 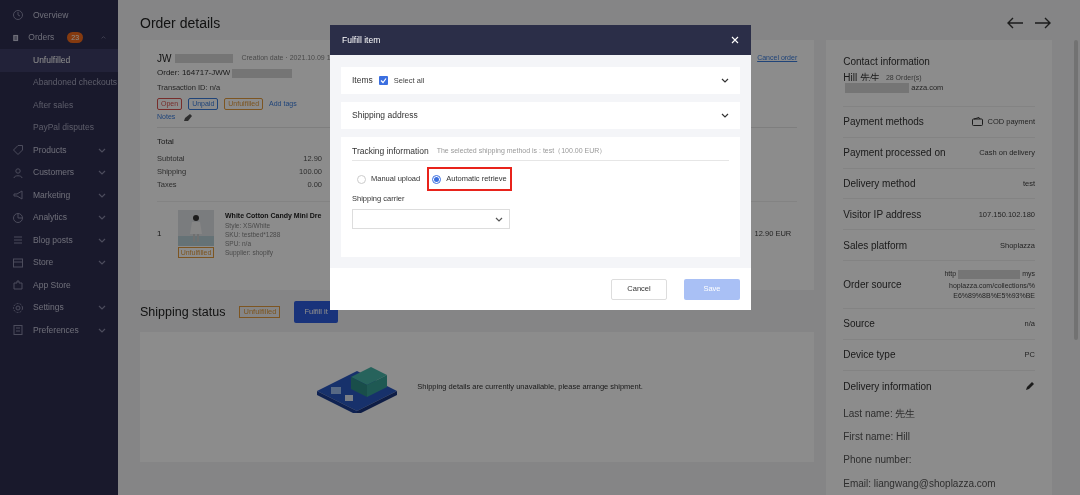 I want to click on sidebar-item: Store, so click(x=59, y=262).